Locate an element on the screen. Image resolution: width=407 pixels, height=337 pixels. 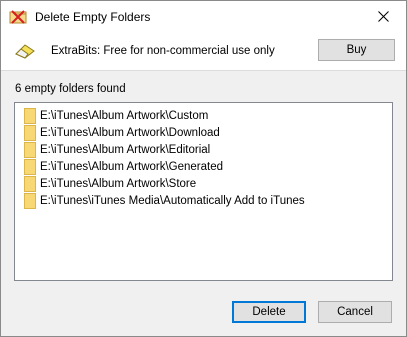
list-item: E:\iTunes\Album Artwork\Store is located at coordinates (110, 183).